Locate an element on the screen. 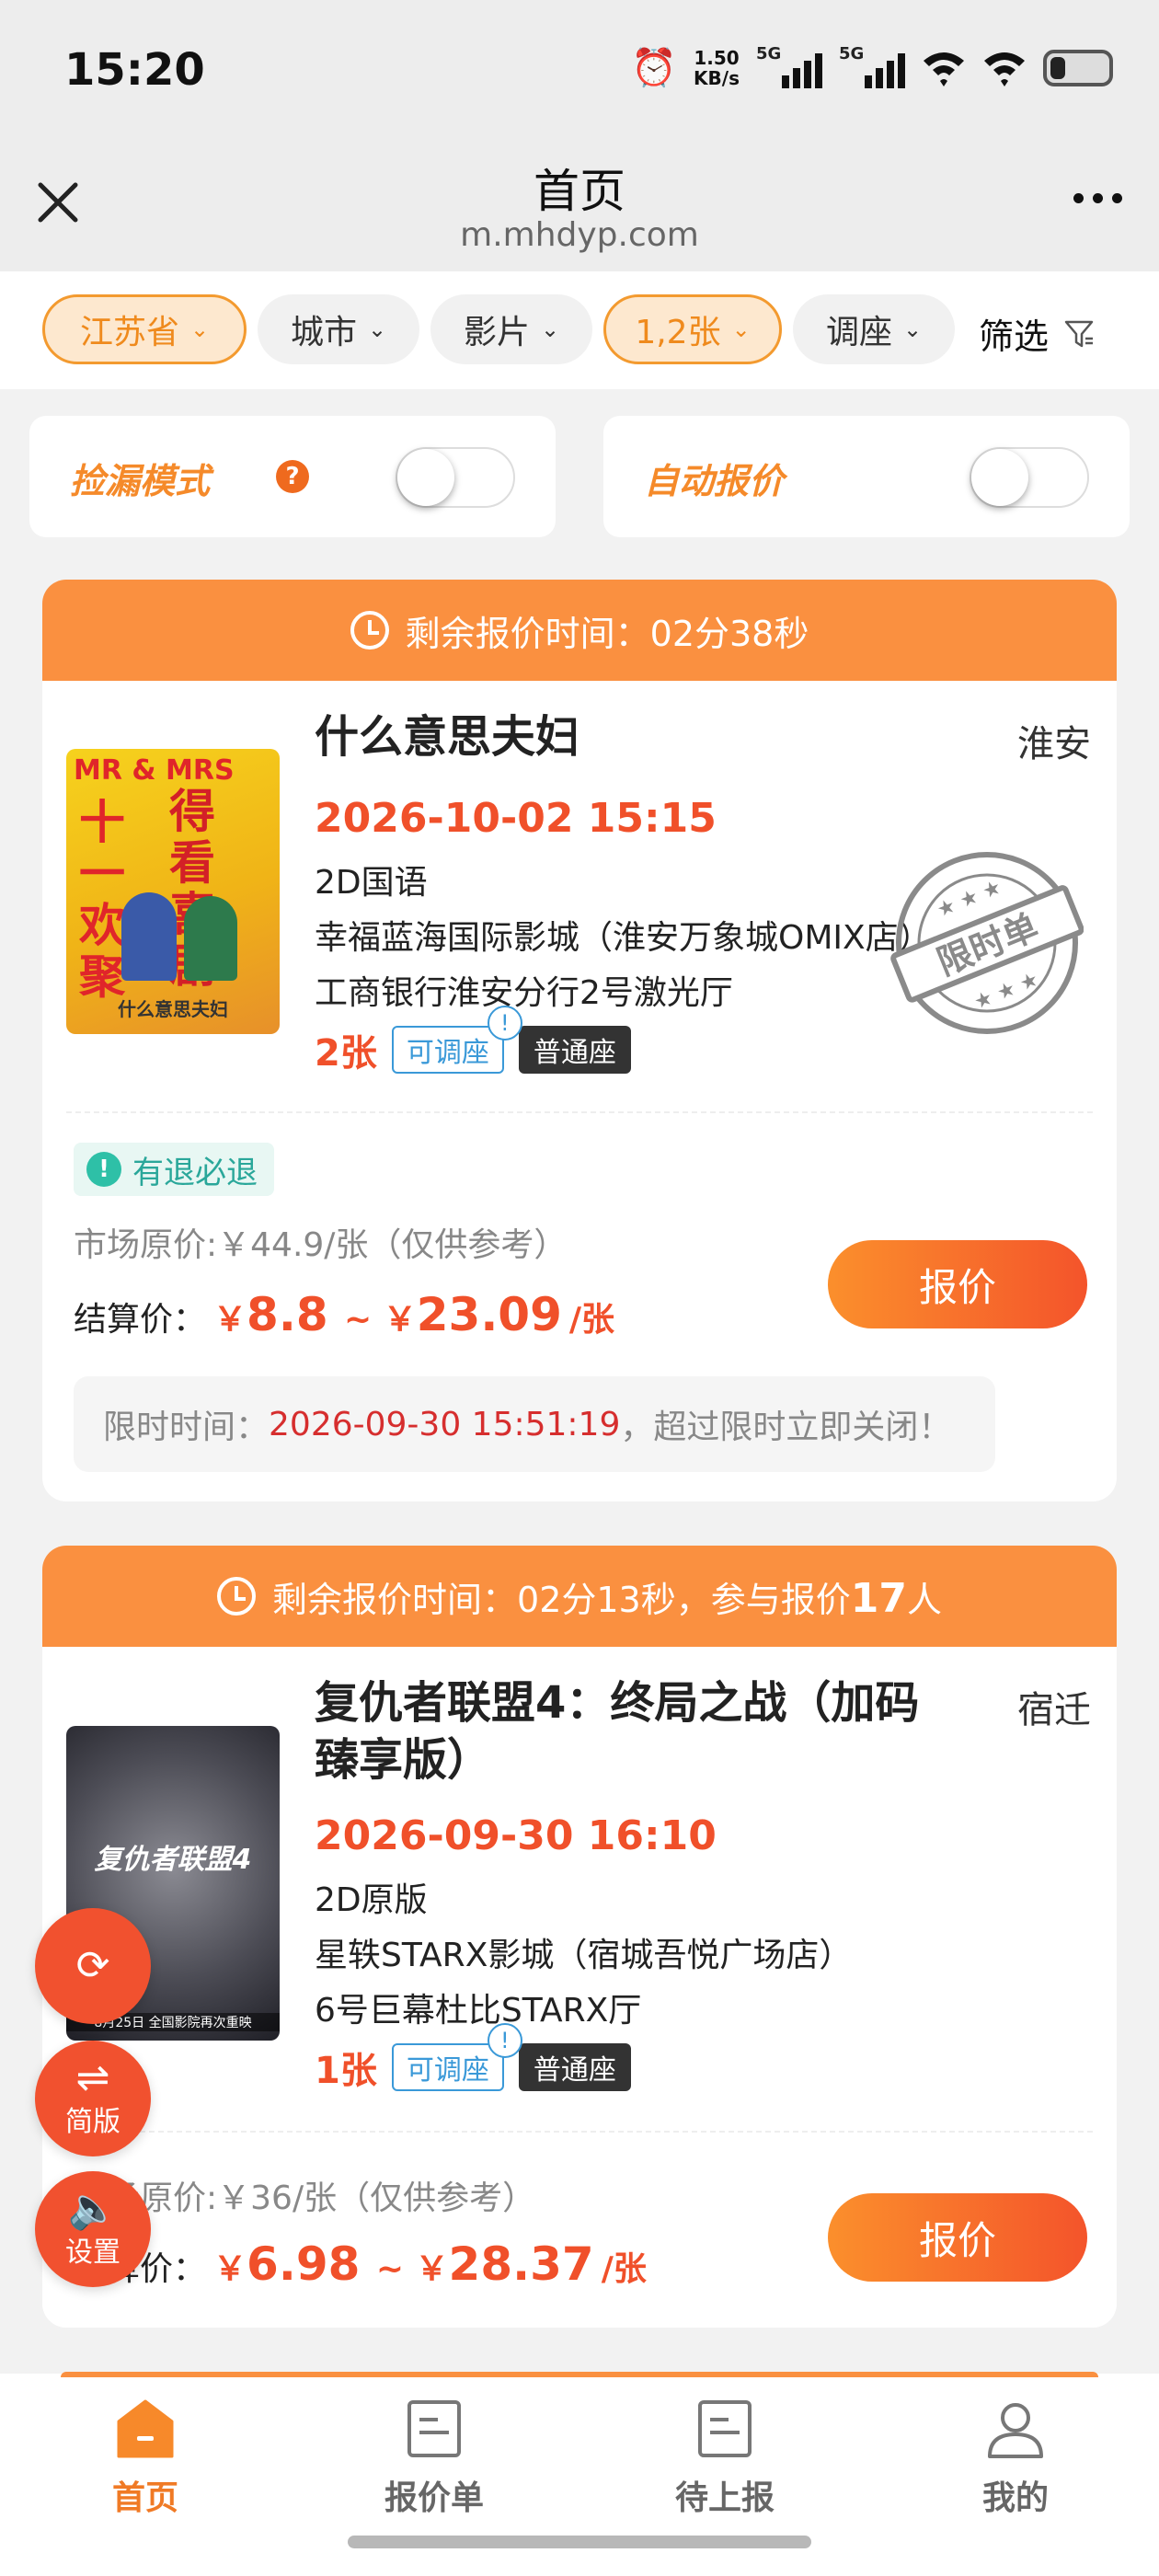 Image resolution: width=1159 pixels, height=2576 pixels. user-icon is located at coordinates (1015, 2430).